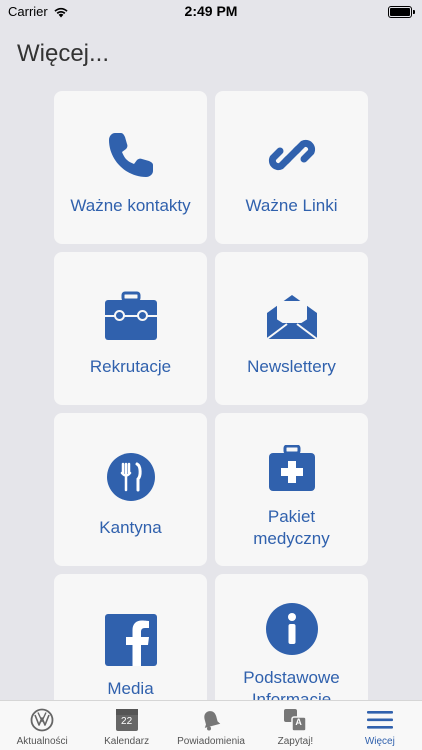  Describe the element at coordinates (298, 722) in the screenshot. I see `translate-glyph: A` at that location.